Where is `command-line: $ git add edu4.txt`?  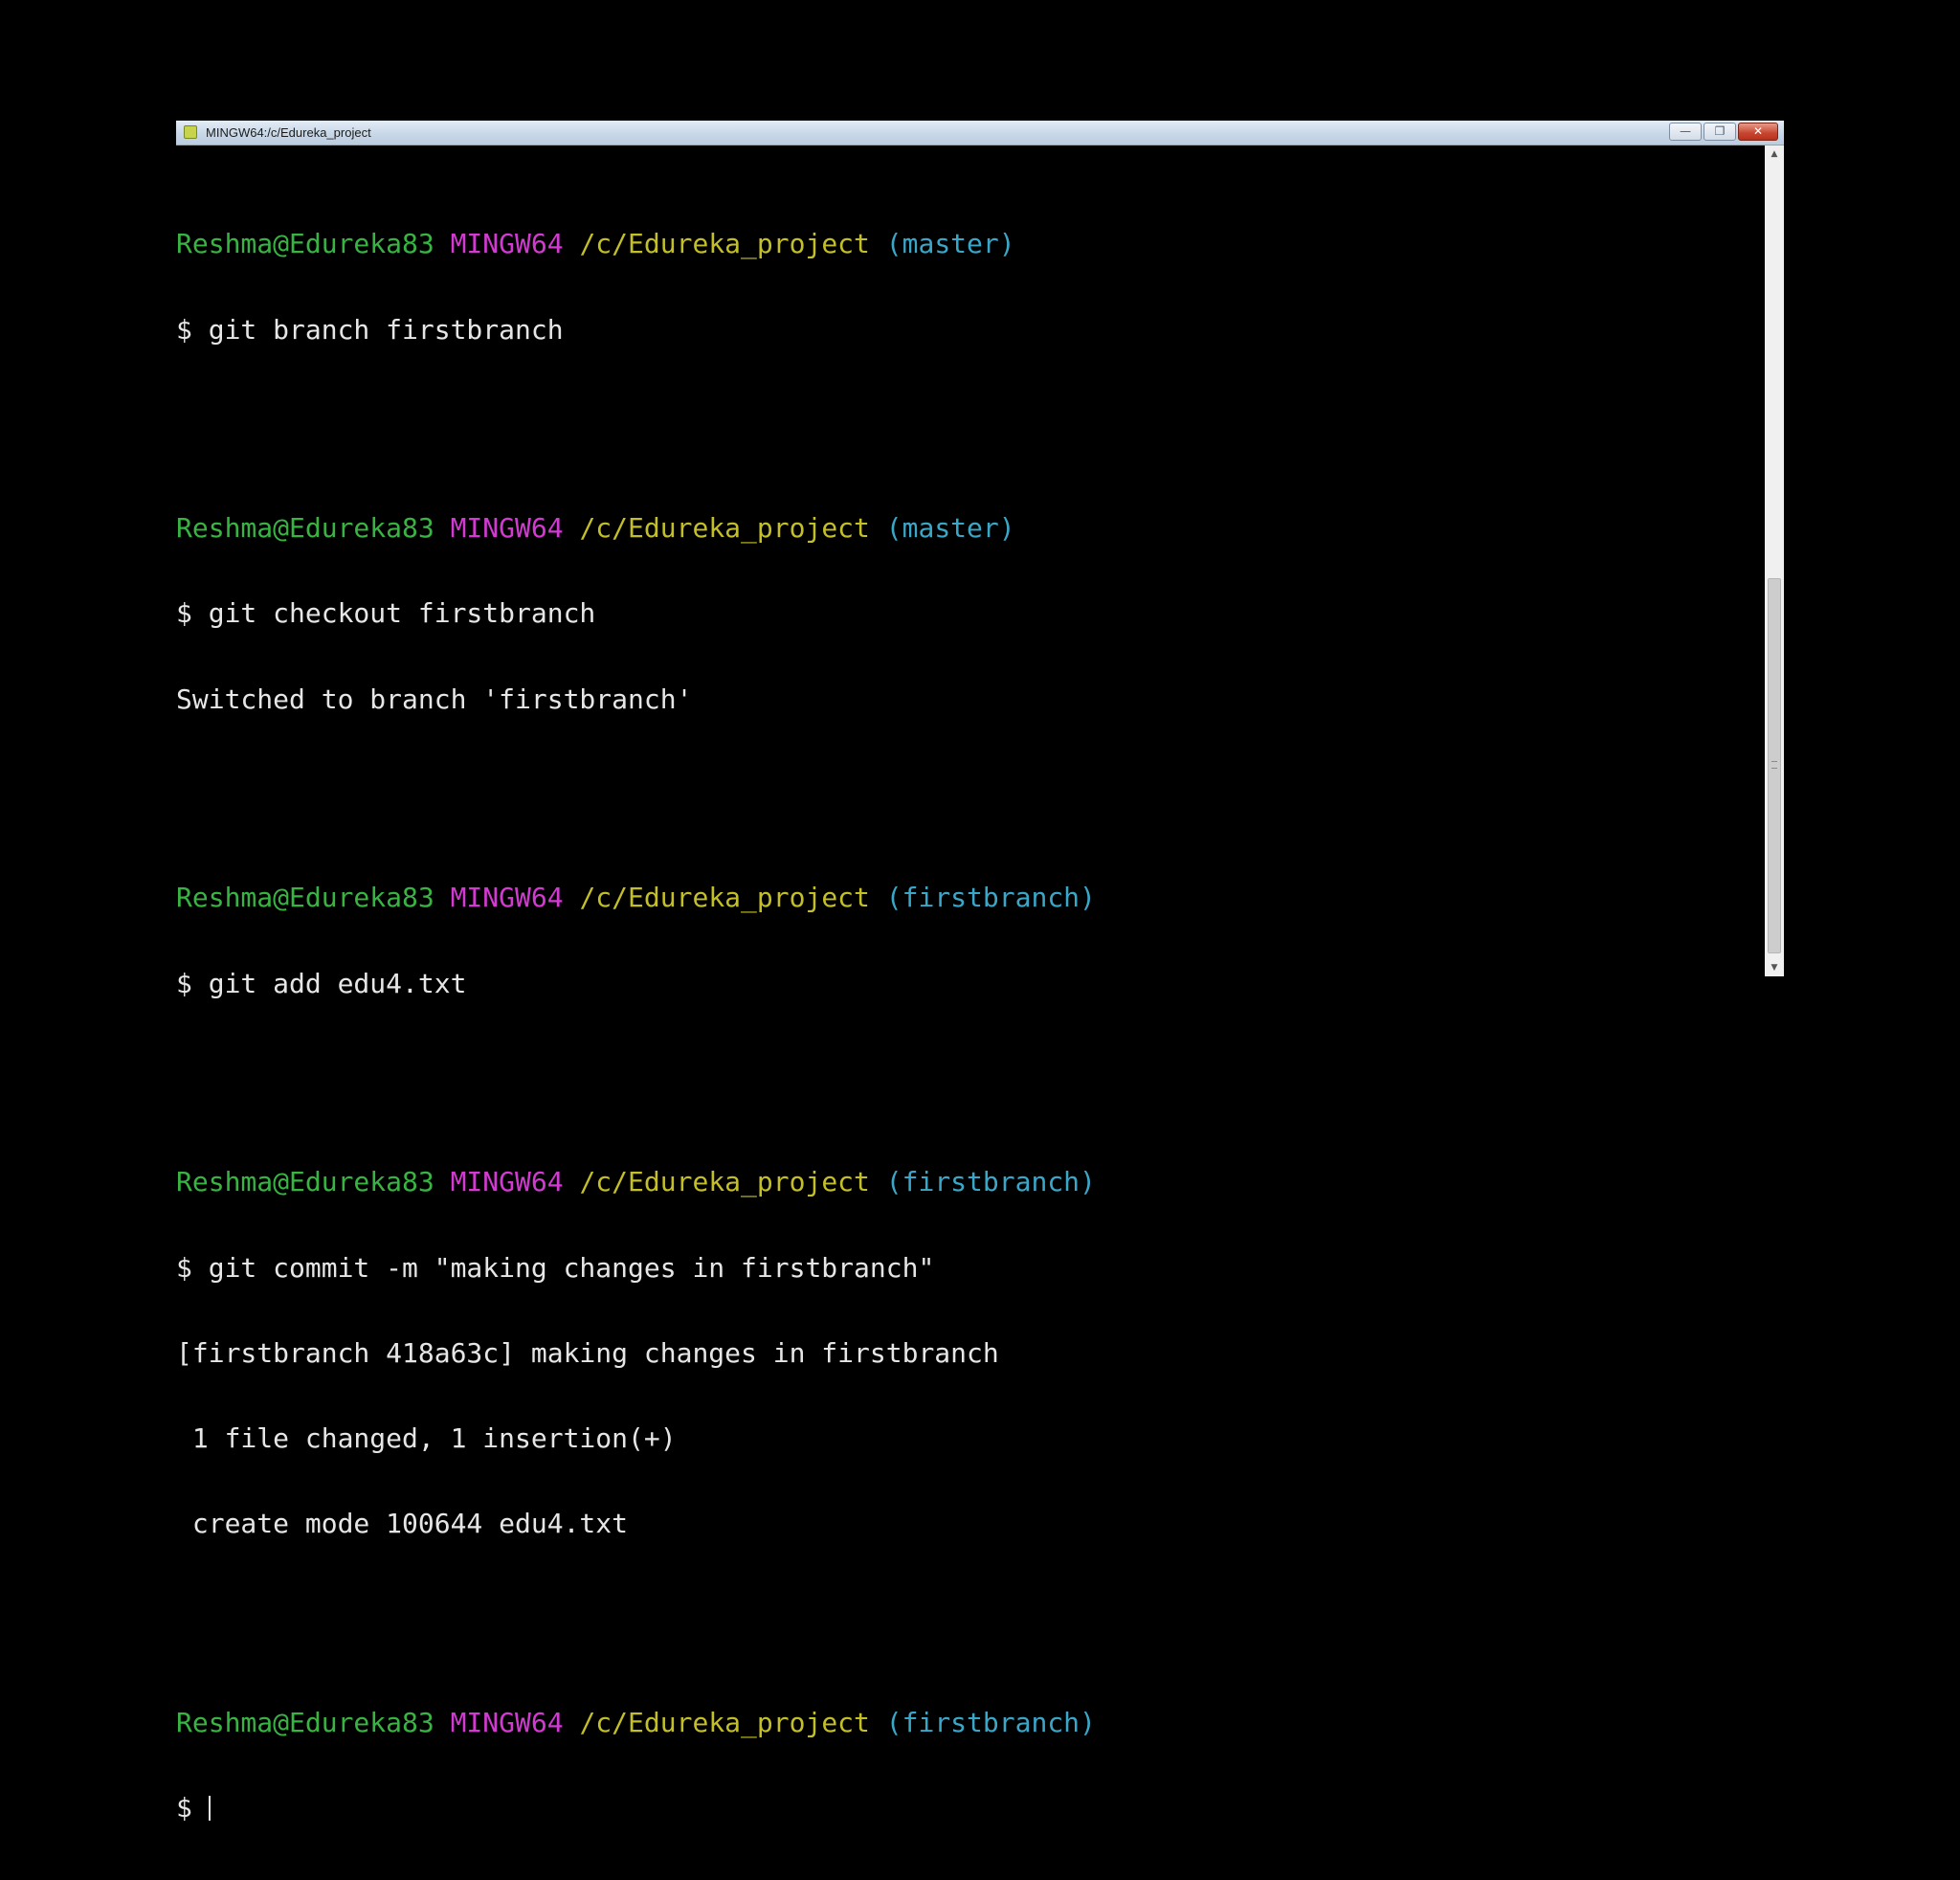 command-line: $ git add edu4.txt is located at coordinates (322, 983).